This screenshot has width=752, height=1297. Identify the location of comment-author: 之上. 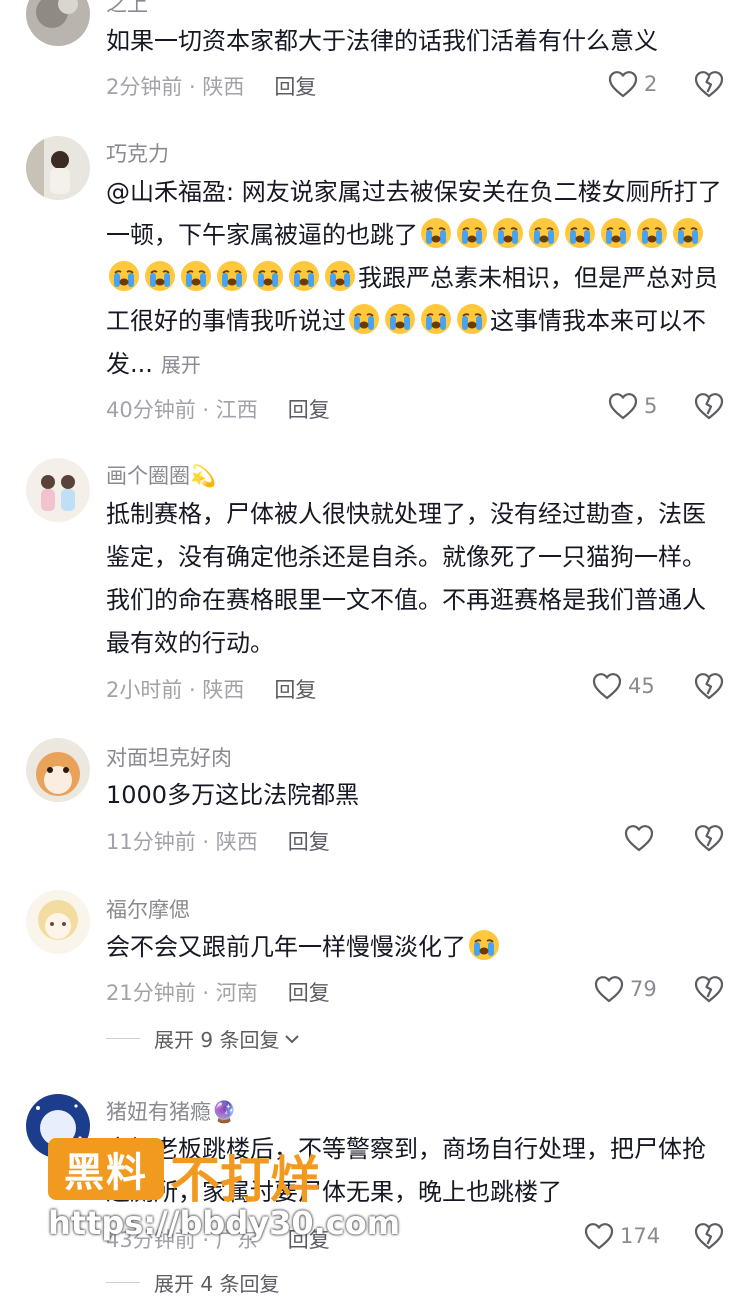
(127, 9).